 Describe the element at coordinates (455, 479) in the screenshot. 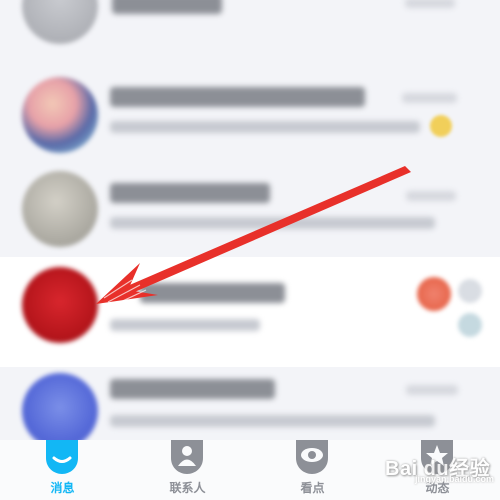

I see `watermark-subtext: jingyan.baidu.com` at that location.